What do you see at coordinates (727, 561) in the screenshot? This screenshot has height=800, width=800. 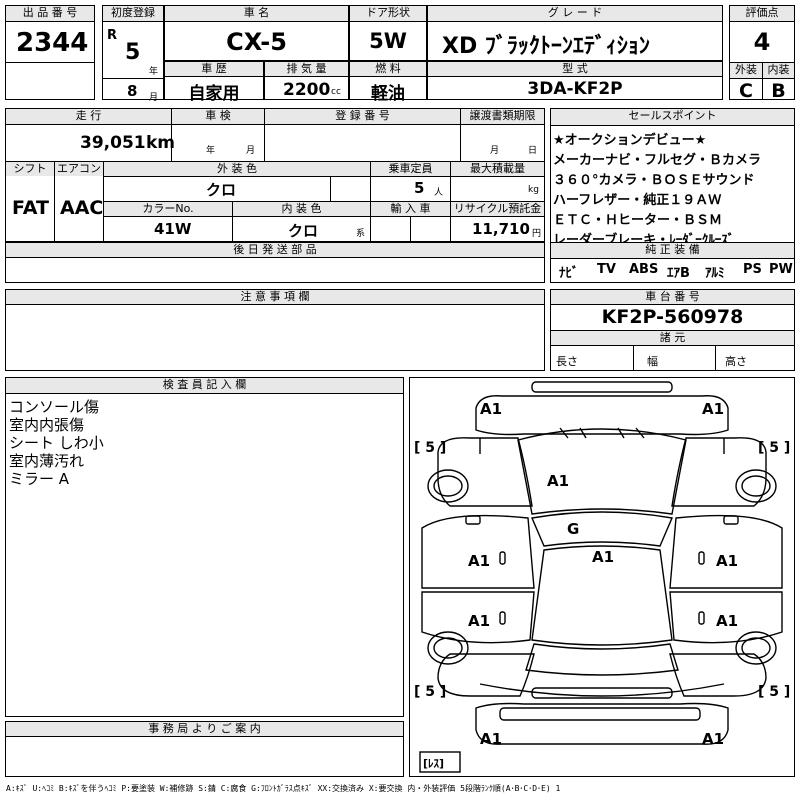 I see `mark-door-front-right: A1` at bounding box center [727, 561].